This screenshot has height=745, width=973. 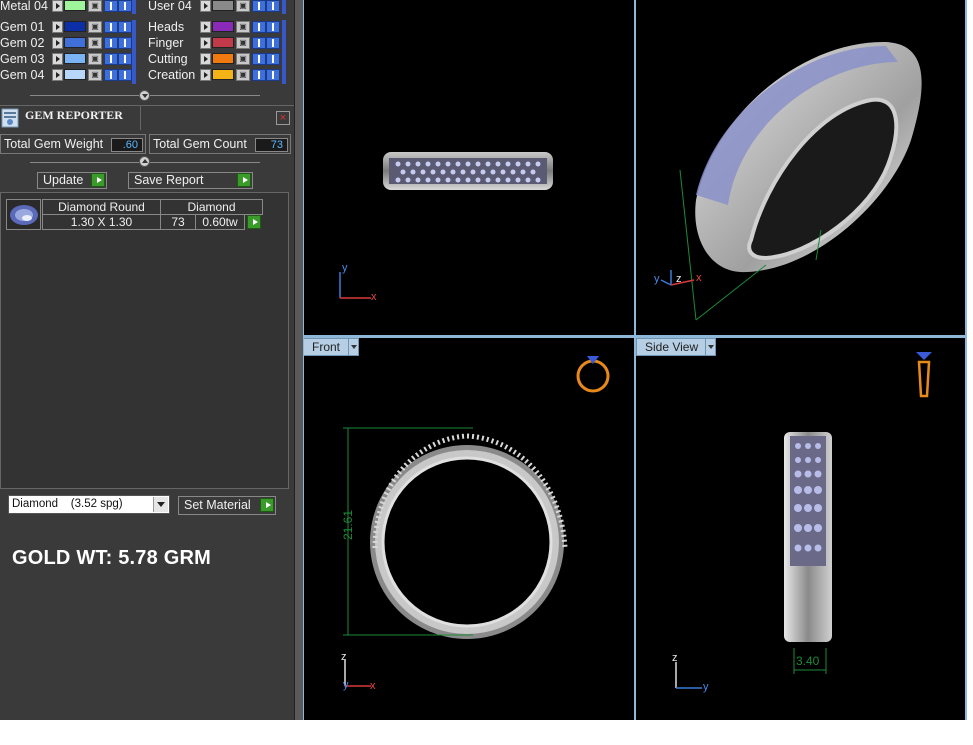 What do you see at coordinates (348, 525) in the screenshot?
I see `front-dimension-label: 21.61` at bounding box center [348, 525].